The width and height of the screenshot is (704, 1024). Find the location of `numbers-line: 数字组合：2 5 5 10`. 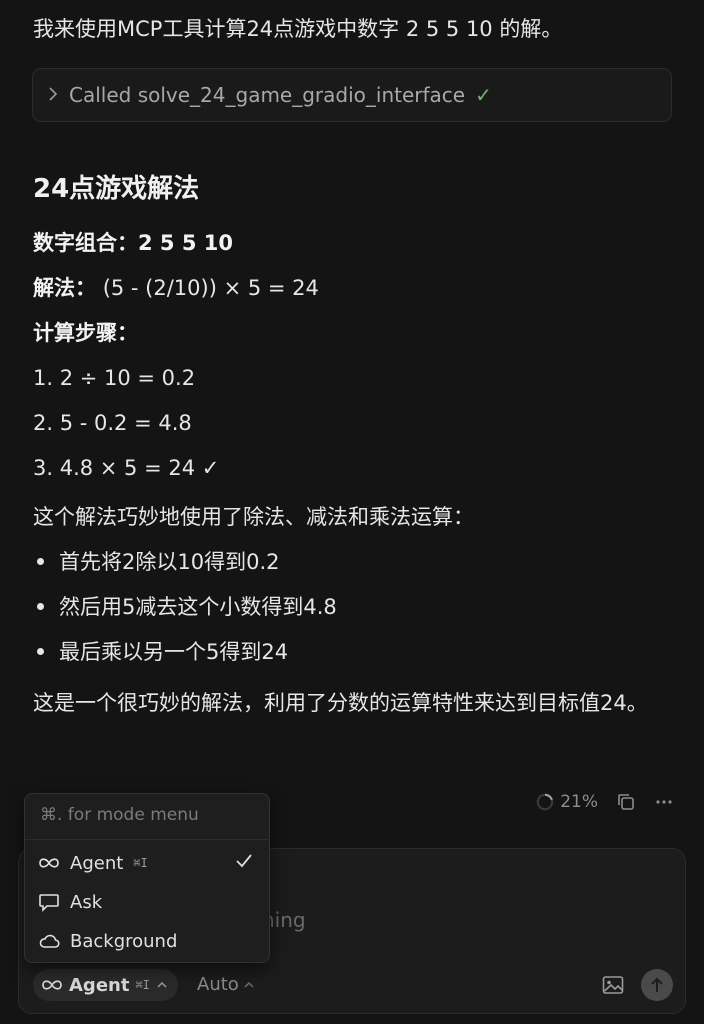

numbers-line: 数字组合：2 5 5 10 is located at coordinates (133, 243).